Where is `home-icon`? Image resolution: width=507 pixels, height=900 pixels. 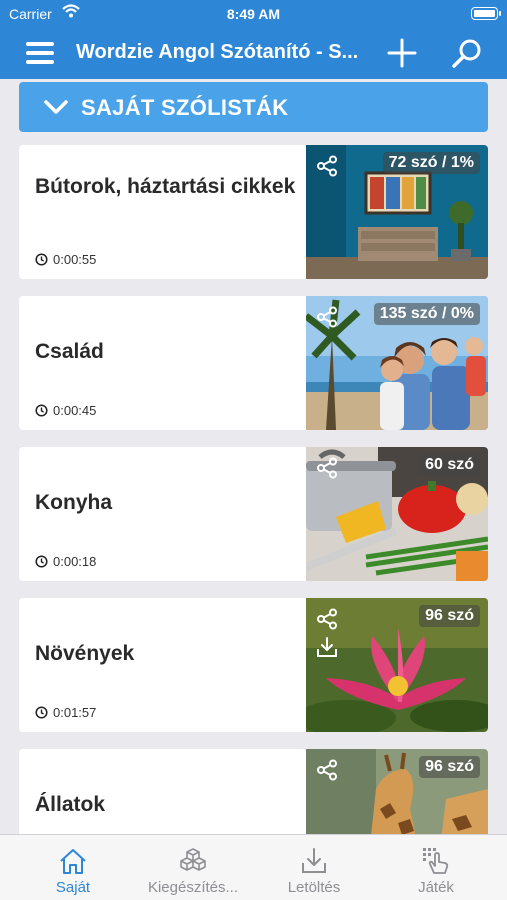 home-icon is located at coordinates (73, 861).